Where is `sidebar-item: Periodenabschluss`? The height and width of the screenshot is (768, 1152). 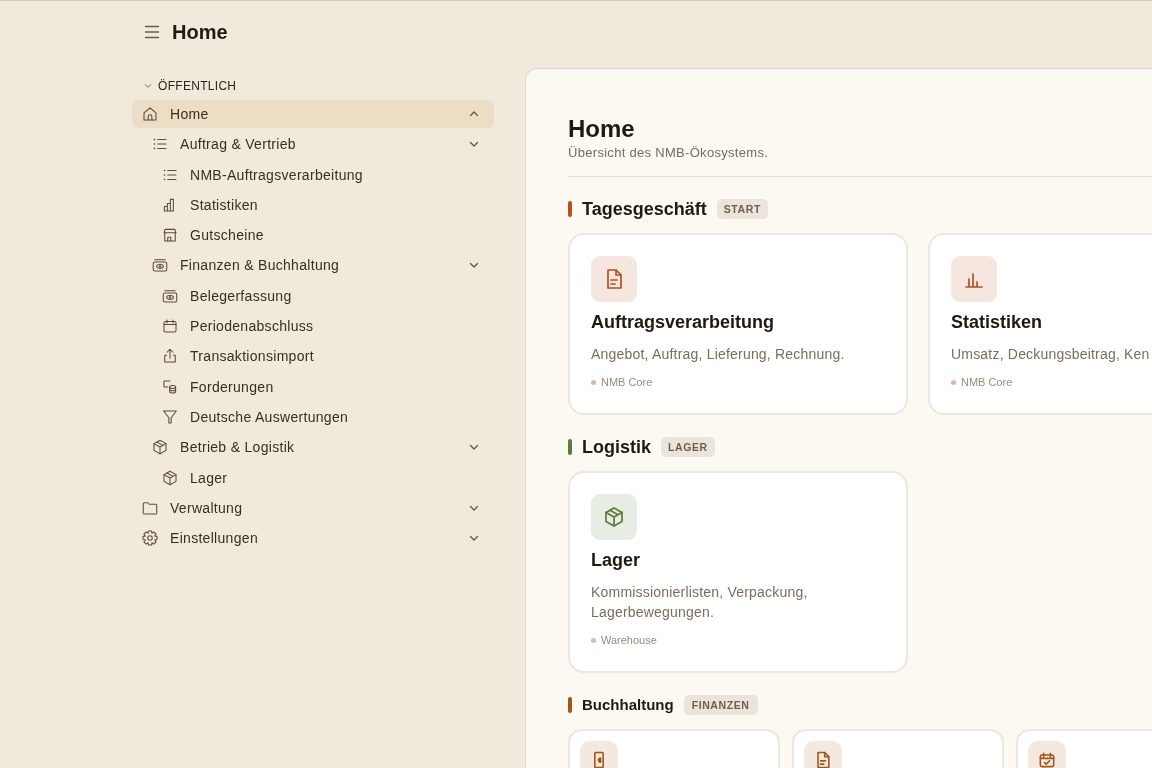 sidebar-item: Periodenabschluss is located at coordinates (313, 326).